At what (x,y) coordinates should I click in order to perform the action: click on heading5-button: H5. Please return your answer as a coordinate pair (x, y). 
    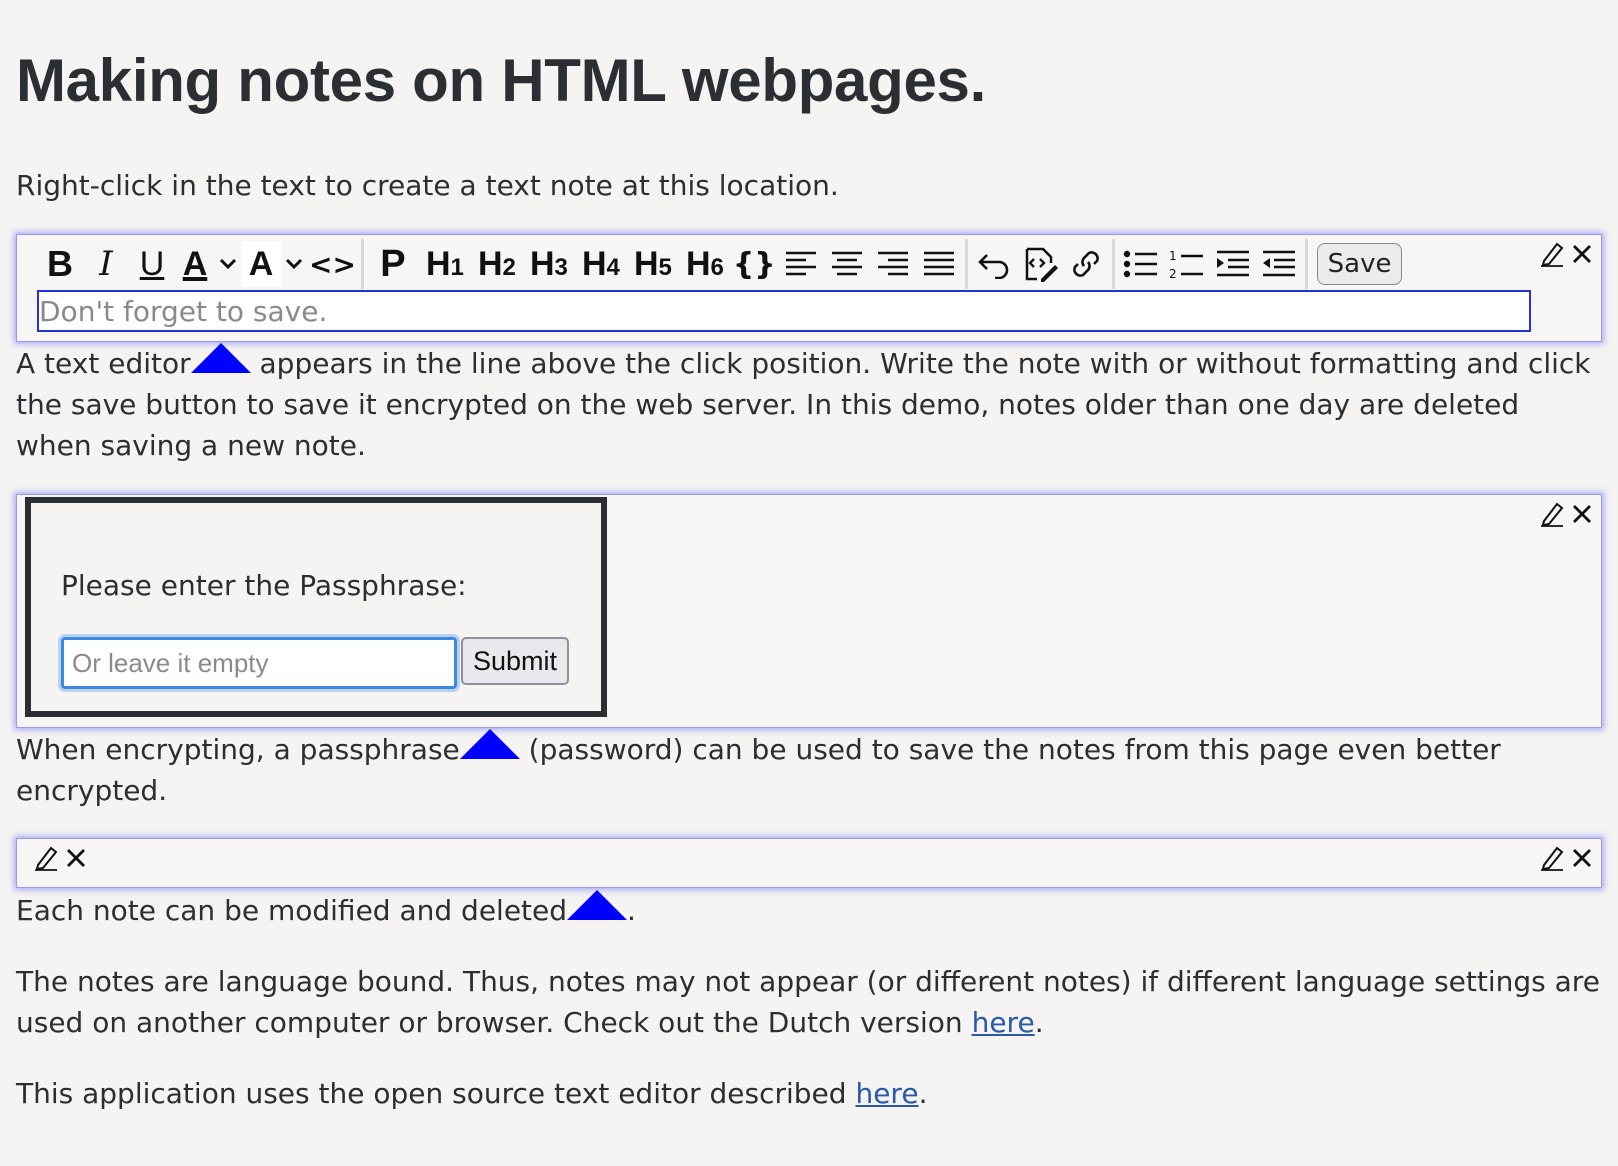
    Looking at the image, I should click on (653, 264).